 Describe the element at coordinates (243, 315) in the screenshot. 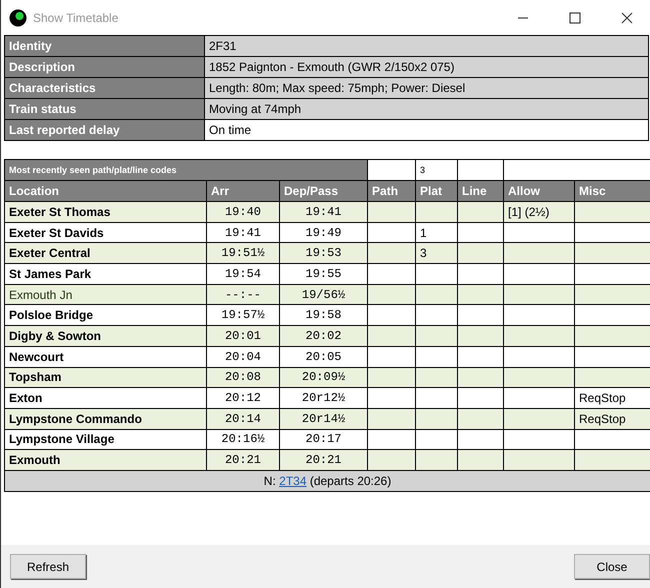

I see `time-cell: 19:57½` at that location.